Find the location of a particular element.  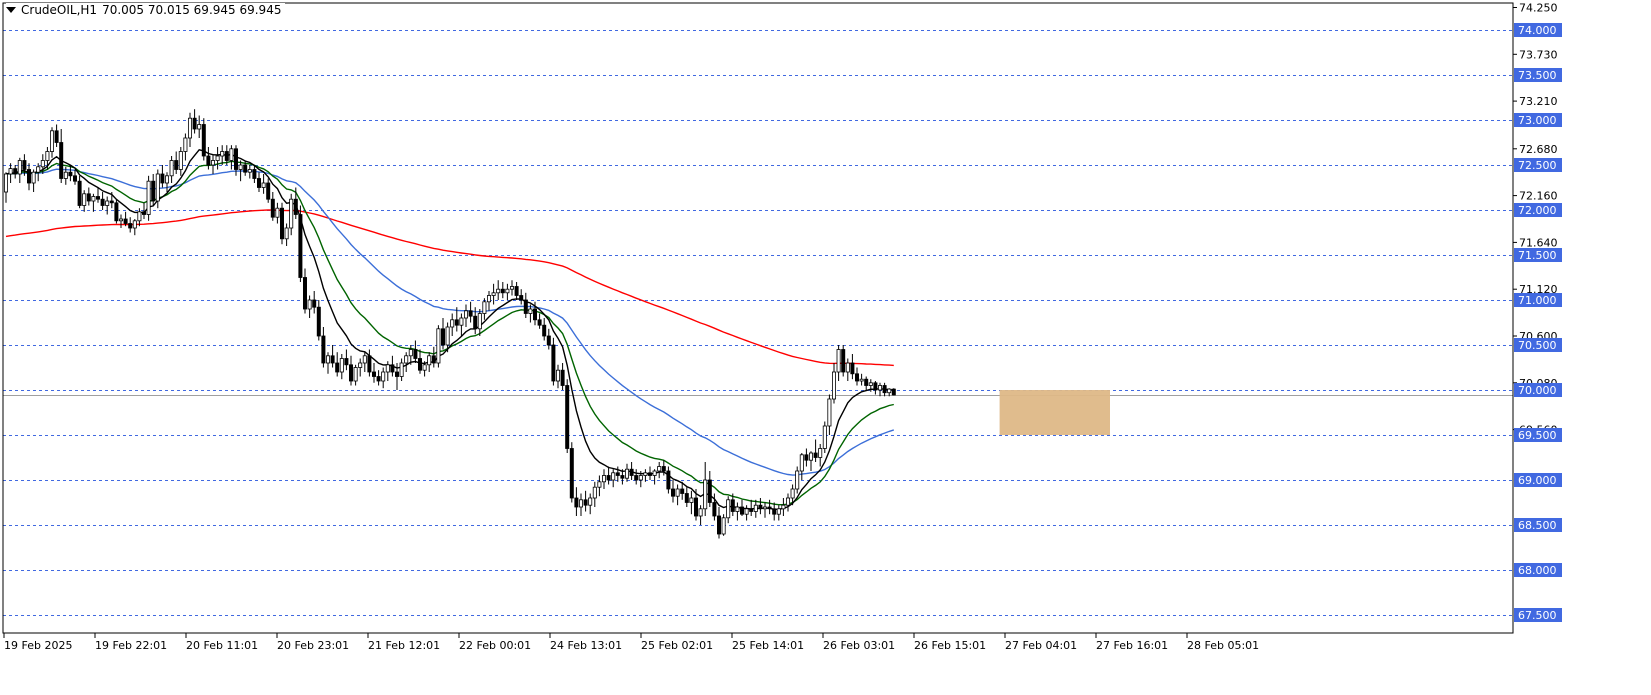

level-price-label: 71.500 is located at coordinates (1537, 255).